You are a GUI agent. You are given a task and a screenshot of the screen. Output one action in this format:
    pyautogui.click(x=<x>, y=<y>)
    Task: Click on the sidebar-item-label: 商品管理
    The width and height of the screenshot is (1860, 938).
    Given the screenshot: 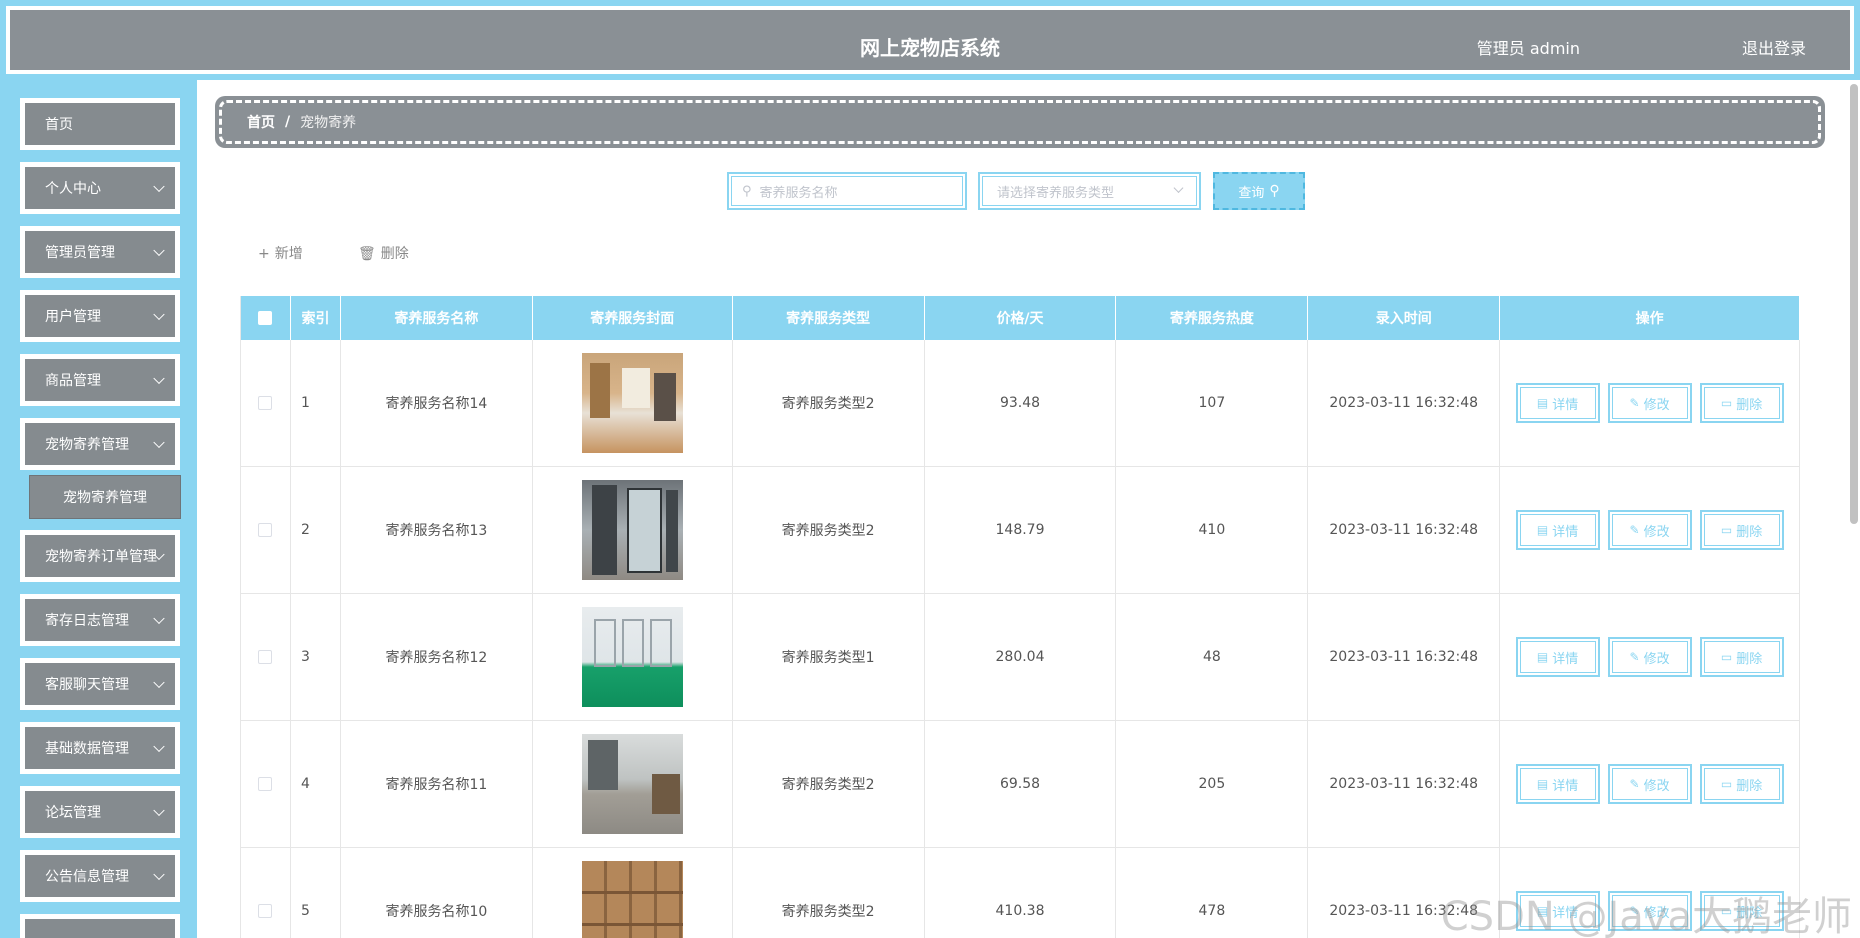 What is the action you would take?
    pyautogui.click(x=73, y=381)
    